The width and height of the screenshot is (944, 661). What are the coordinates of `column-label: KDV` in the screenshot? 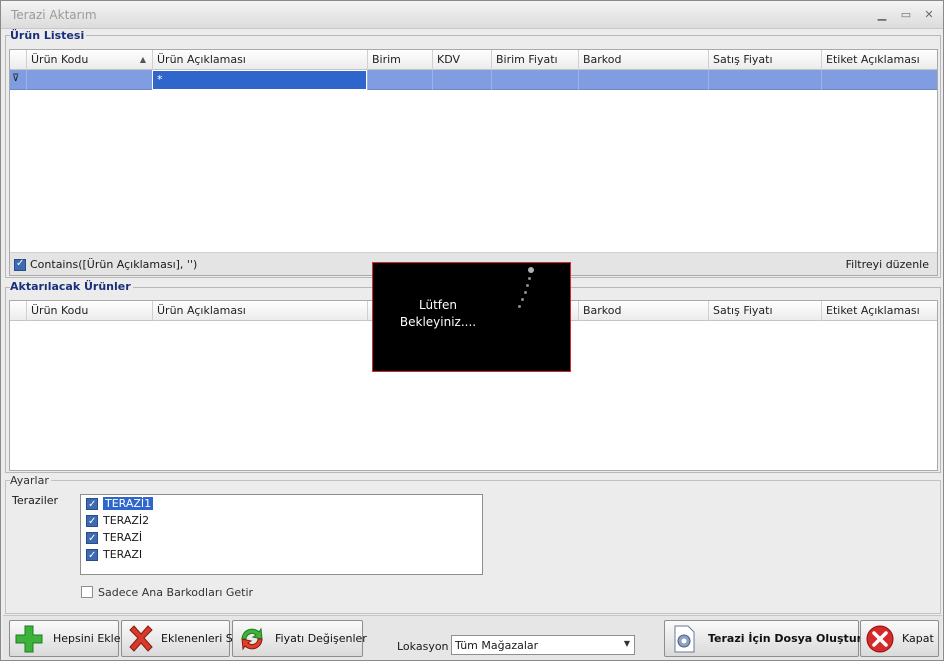 It's located at (449, 59).